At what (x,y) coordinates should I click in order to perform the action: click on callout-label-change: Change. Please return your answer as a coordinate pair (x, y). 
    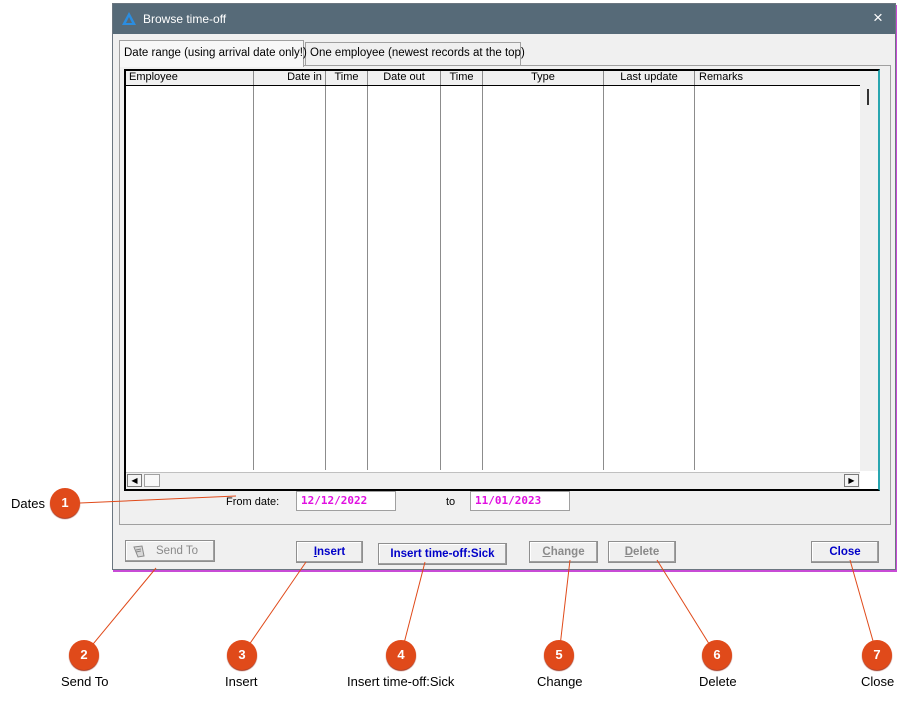
    Looking at the image, I should click on (560, 681).